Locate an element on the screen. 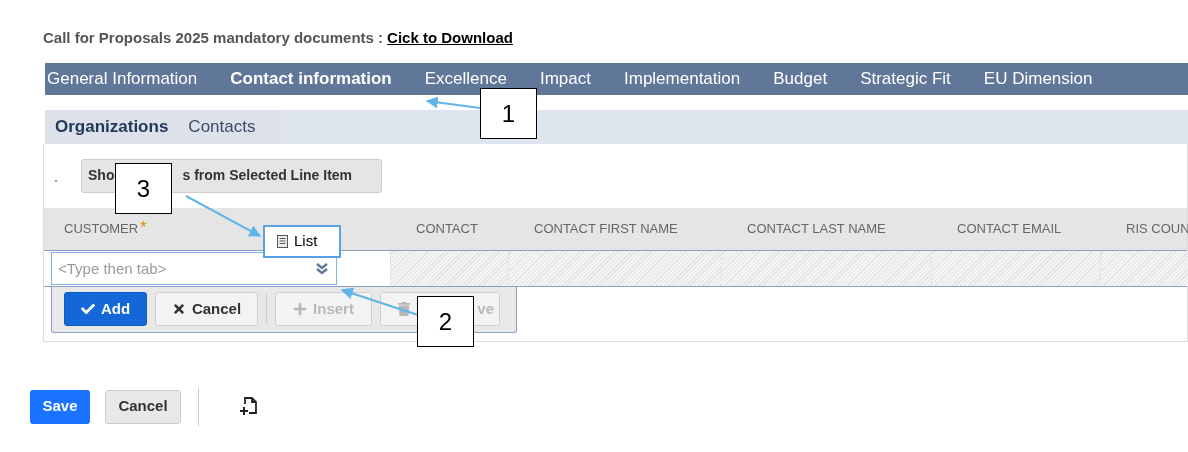 The height and width of the screenshot is (452, 1188). callout-tooltip: 2 is located at coordinates (445, 321).